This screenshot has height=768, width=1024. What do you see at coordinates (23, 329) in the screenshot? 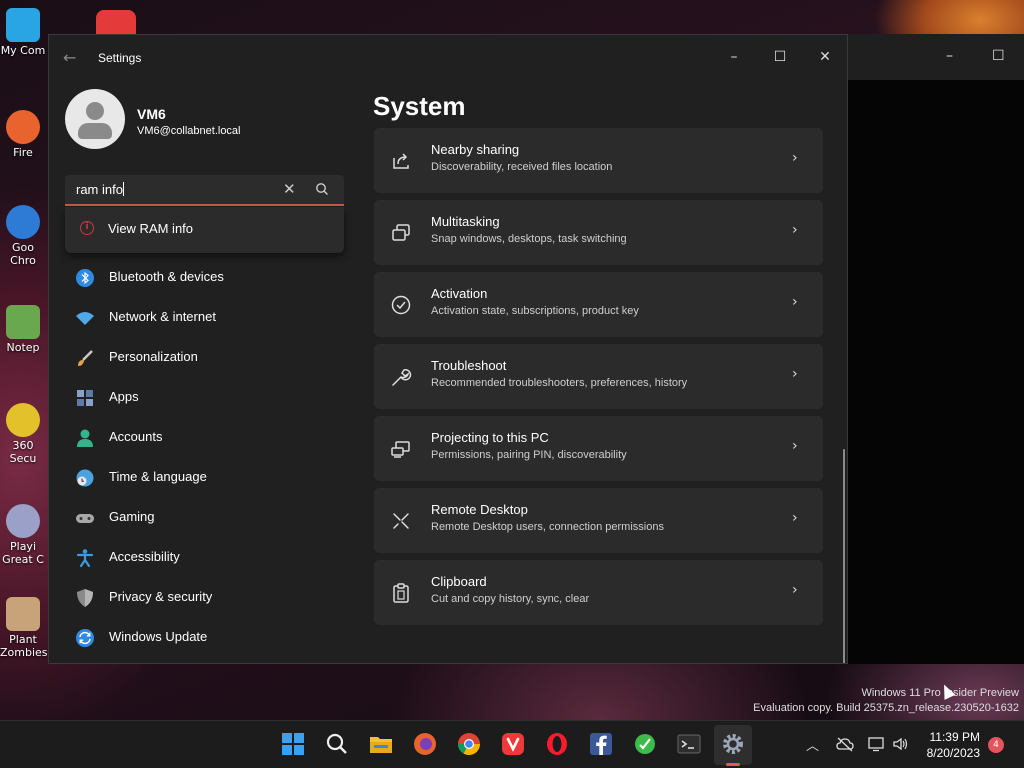
I see `desktop-icon-notepad: Notep` at bounding box center [23, 329].